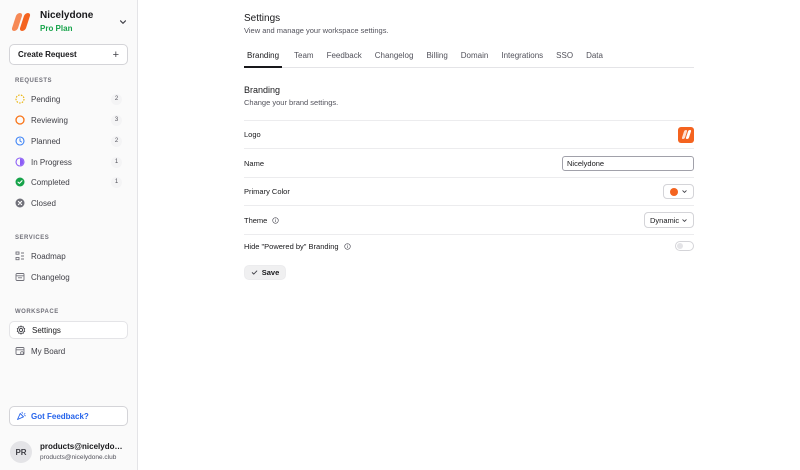  What do you see at coordinates (51, 162) in the screenshot?
I see `sidebar-item-label: In Progress` at bounding box center [51, 162].